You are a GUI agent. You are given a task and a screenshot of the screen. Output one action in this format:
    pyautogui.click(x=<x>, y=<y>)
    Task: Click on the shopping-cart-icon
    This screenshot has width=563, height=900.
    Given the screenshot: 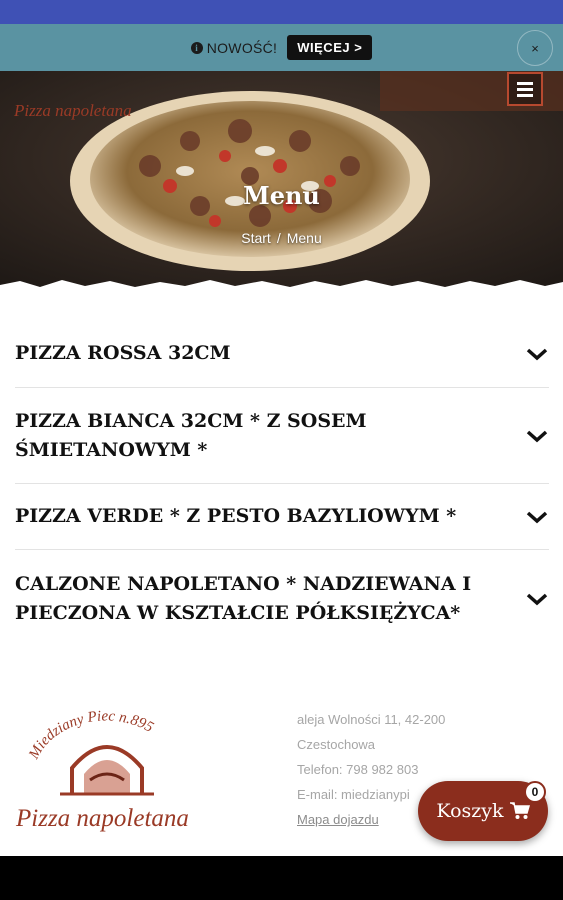 What is the action you would take?
    pyautogui.click(x=519, y=810)
    